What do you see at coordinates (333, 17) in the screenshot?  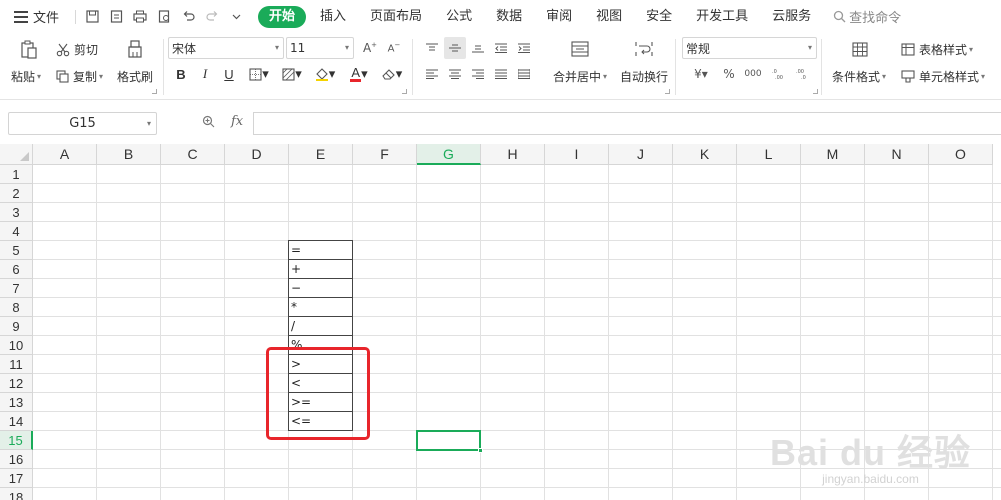 I see `tab-insert: 插入` at bounding box center [333, 17].